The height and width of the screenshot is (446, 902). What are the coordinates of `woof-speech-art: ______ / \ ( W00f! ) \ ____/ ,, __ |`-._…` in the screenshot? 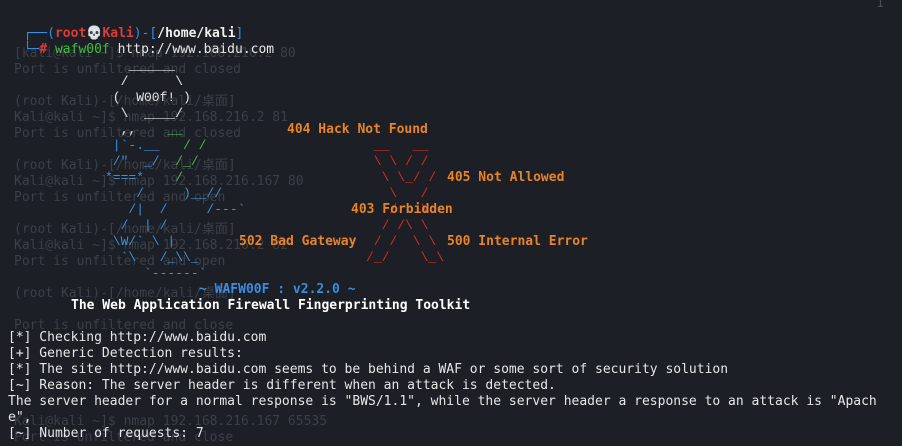 It's located at (175, 169).